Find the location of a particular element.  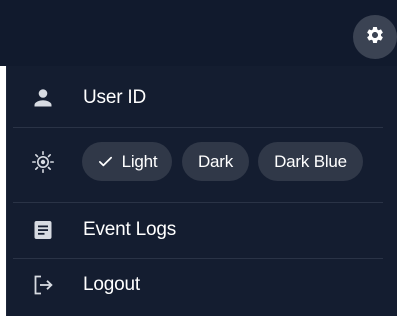

gear-icon is located at coordinates (375, 37).